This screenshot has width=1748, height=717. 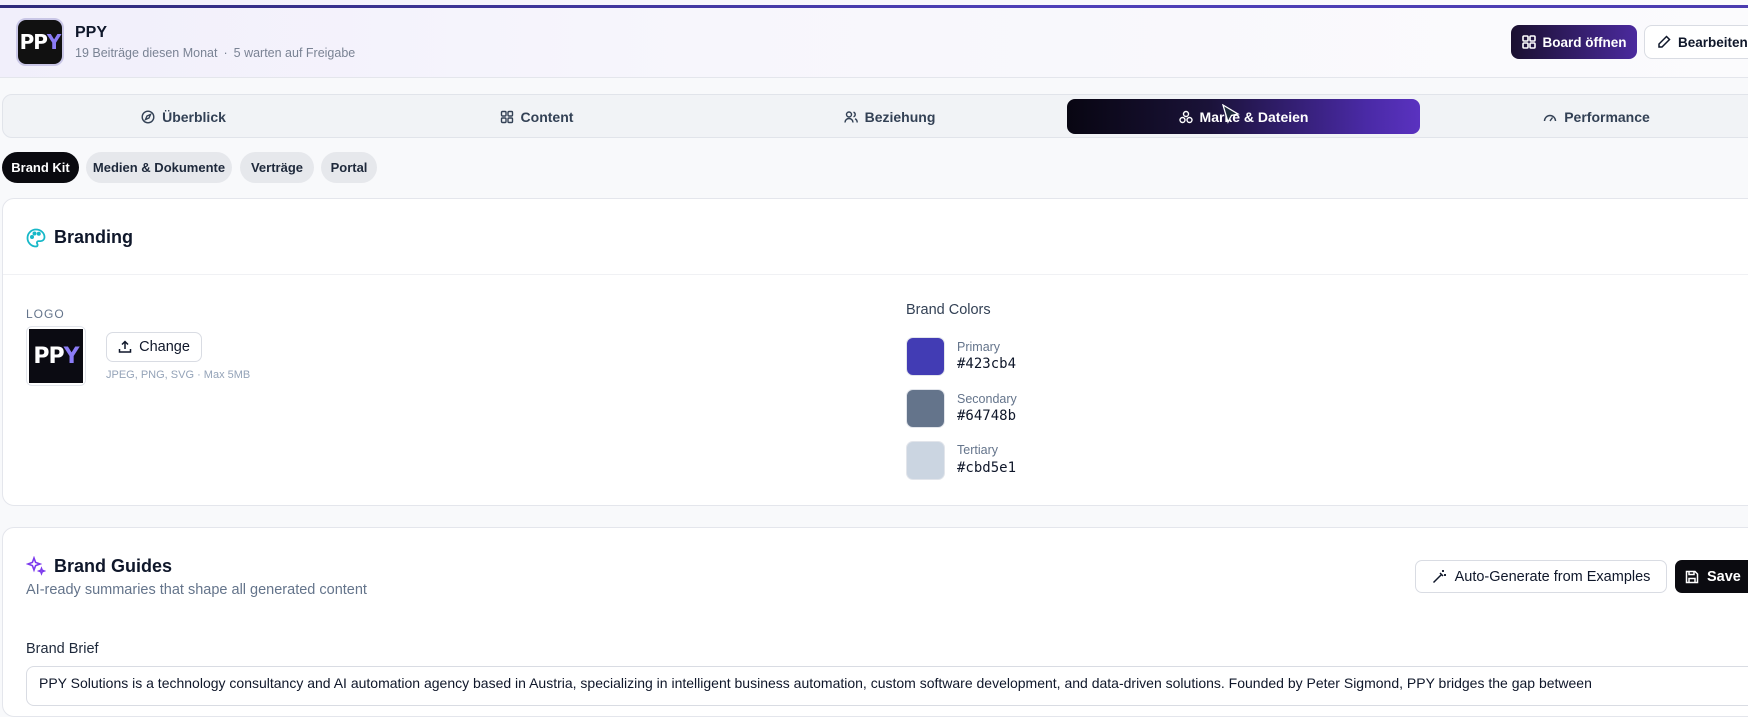 I want to click on tab-content: Content, so click(x=536, y=116).